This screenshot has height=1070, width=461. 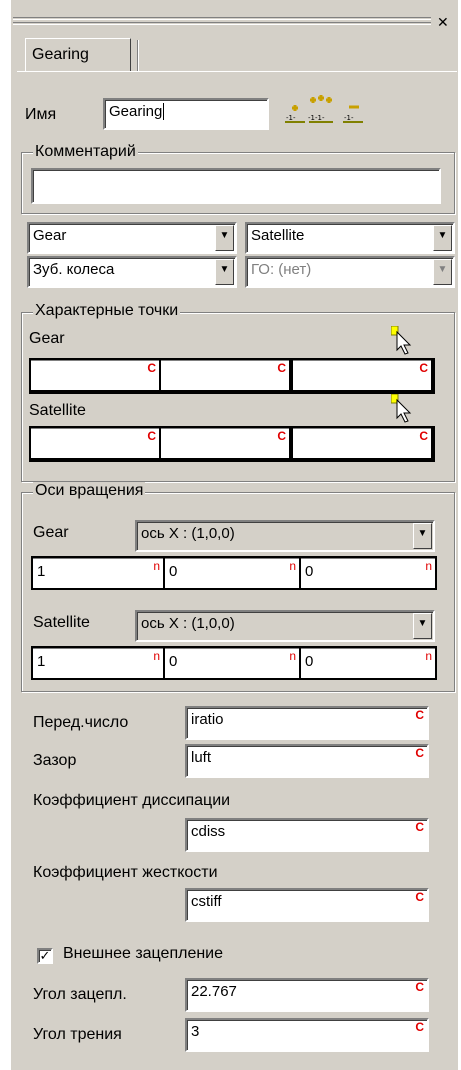 I want to click on tab-gearing: Gearing, so click(x=78, y=55).